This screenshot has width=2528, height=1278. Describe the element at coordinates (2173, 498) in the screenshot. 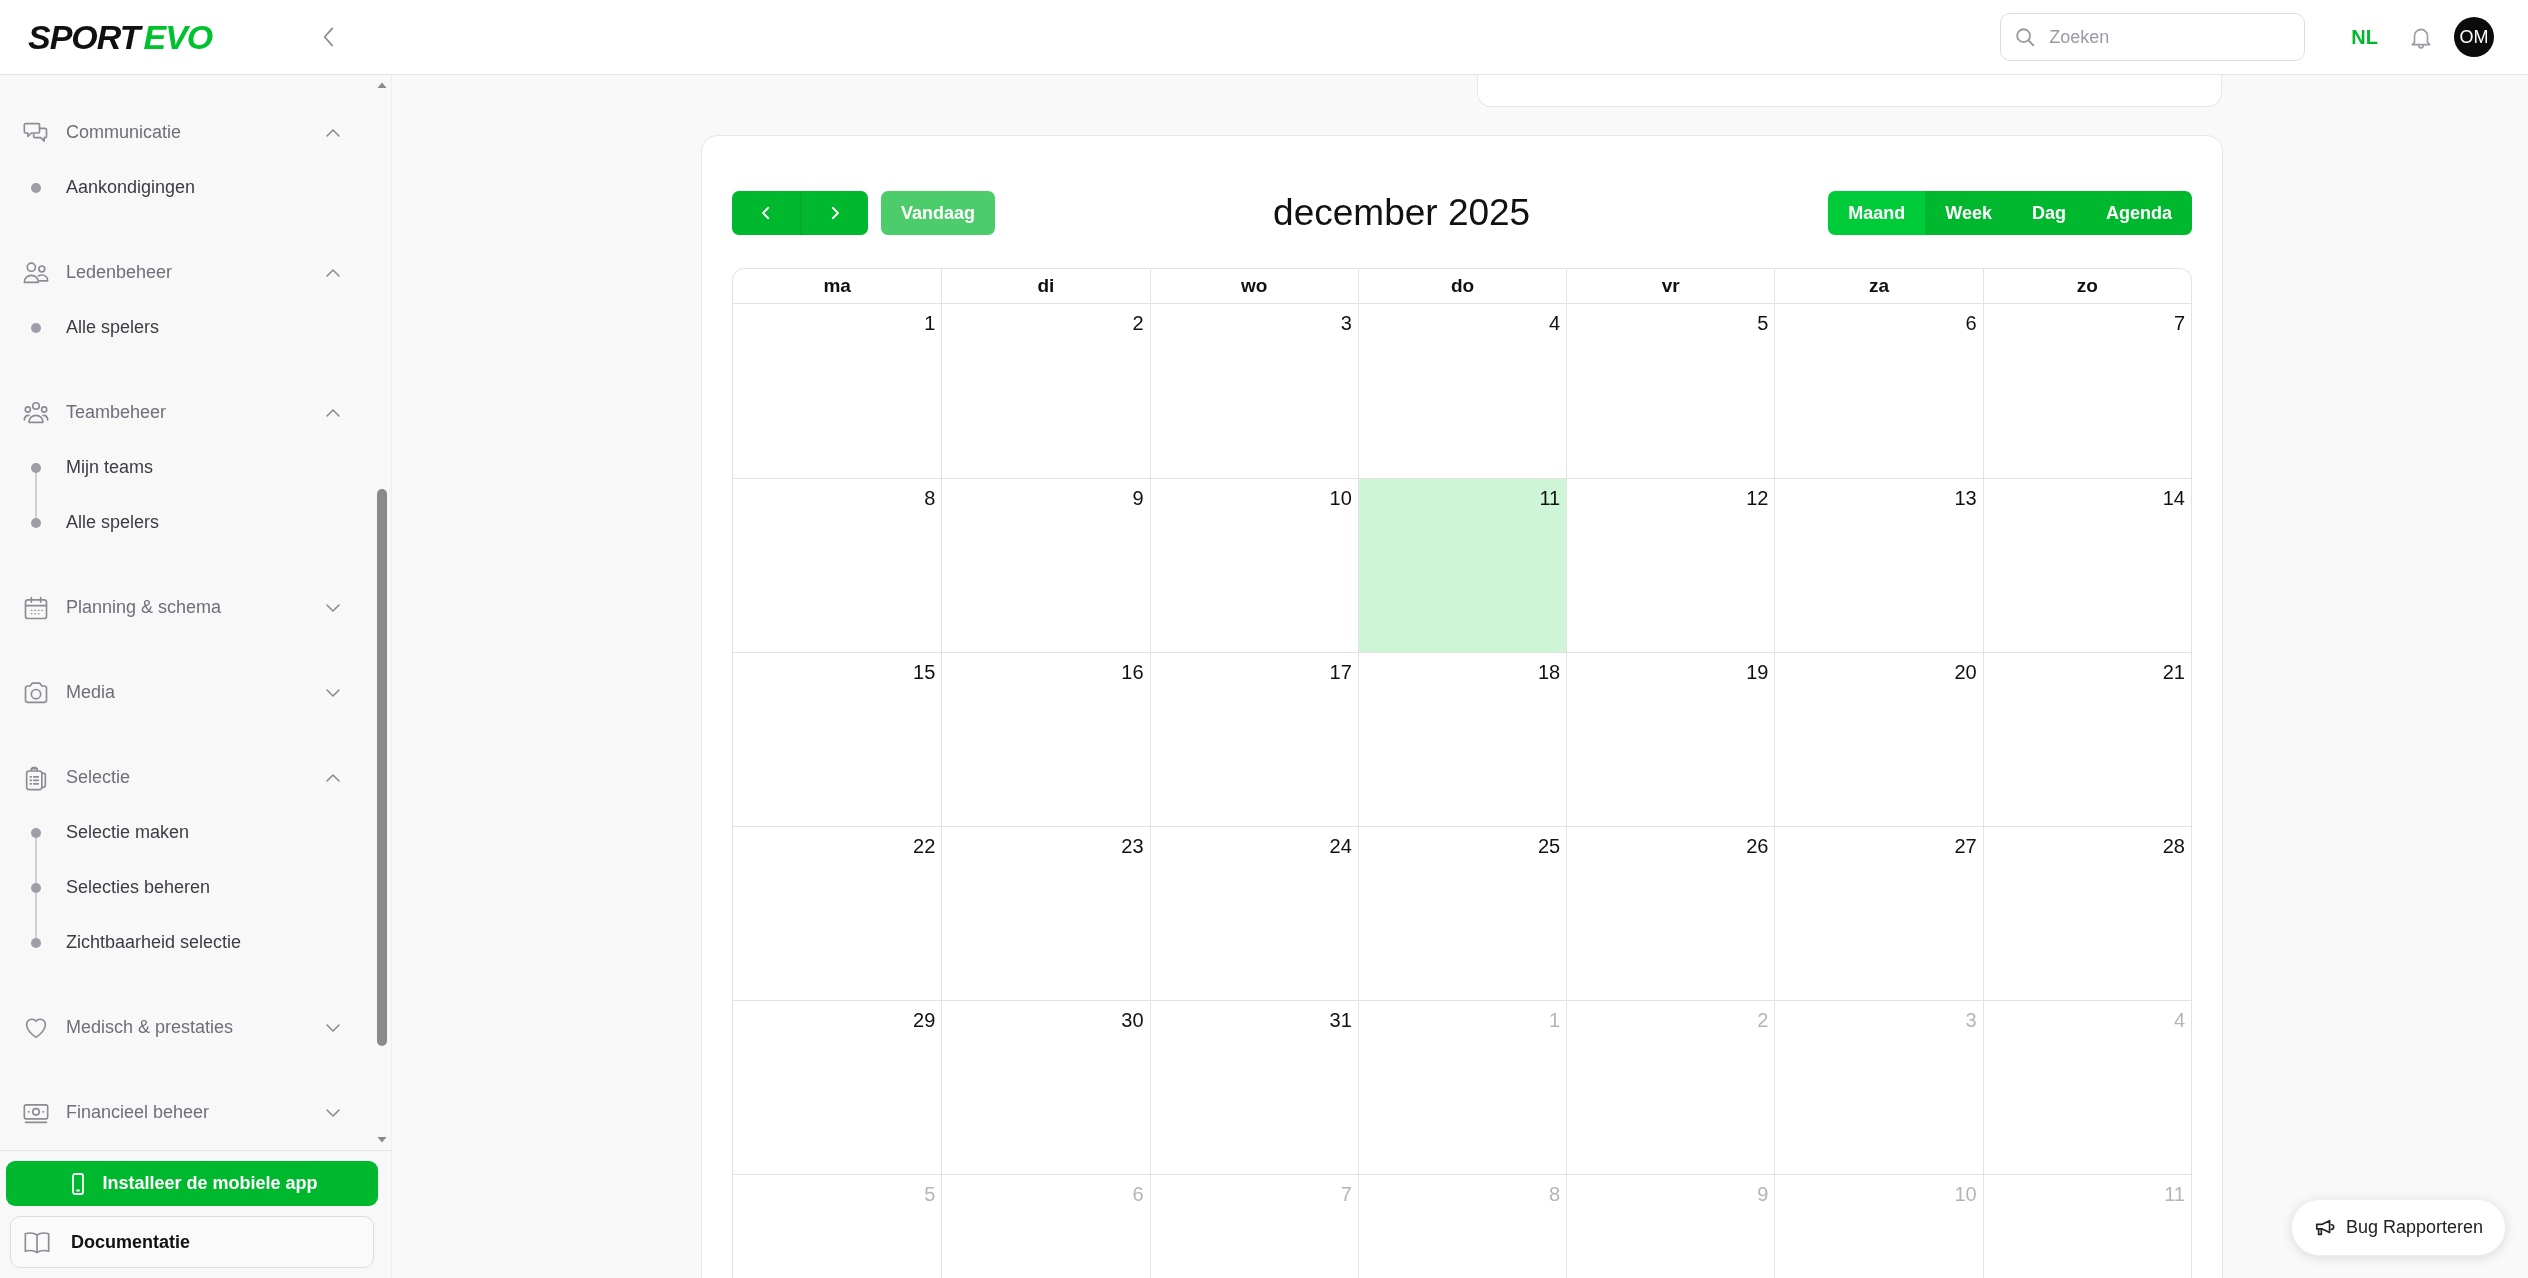

I see `day-number: 14` at that location.